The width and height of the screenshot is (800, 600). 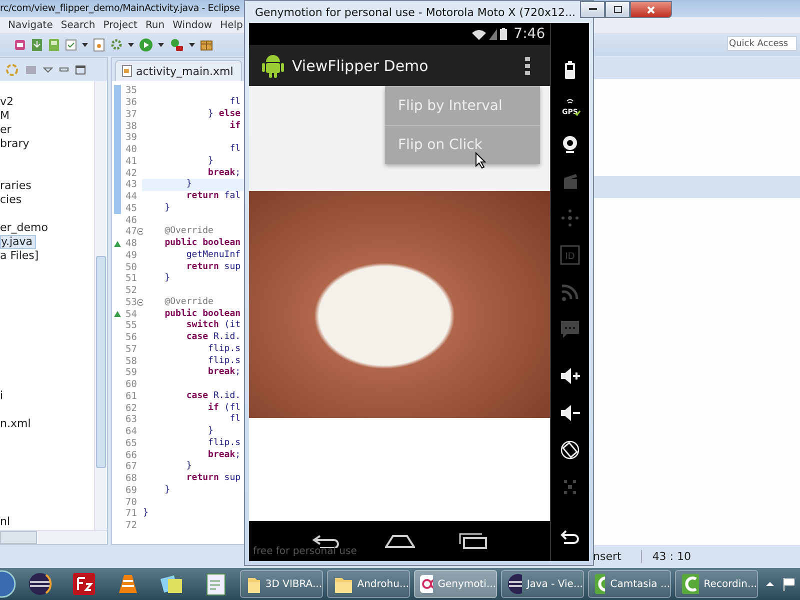 I want to click on tree-item: y.java, so click(x=18, y=242).